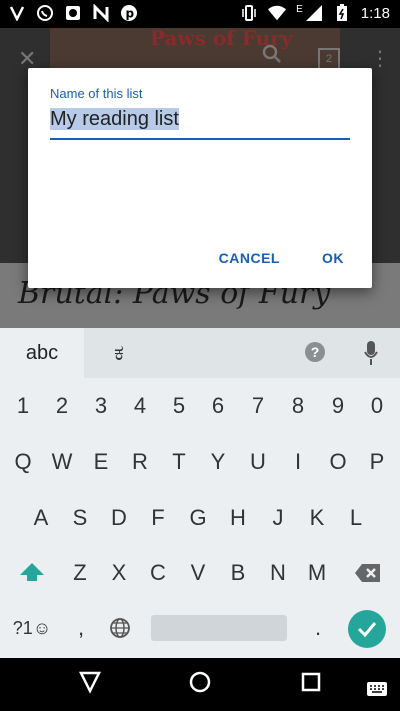 This screenshot has height=711, width=400. What do you see at coordinates (367, 629) in the screenshot?
I see `enter-check-icon` at bounding box center [367, 629].